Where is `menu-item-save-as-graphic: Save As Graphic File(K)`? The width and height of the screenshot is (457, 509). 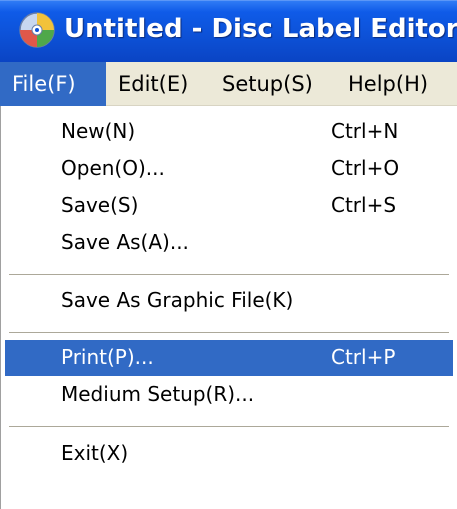
menu-item-save-as-graphic: Save As Graphic File(K) is located at coordinates (229, 301).